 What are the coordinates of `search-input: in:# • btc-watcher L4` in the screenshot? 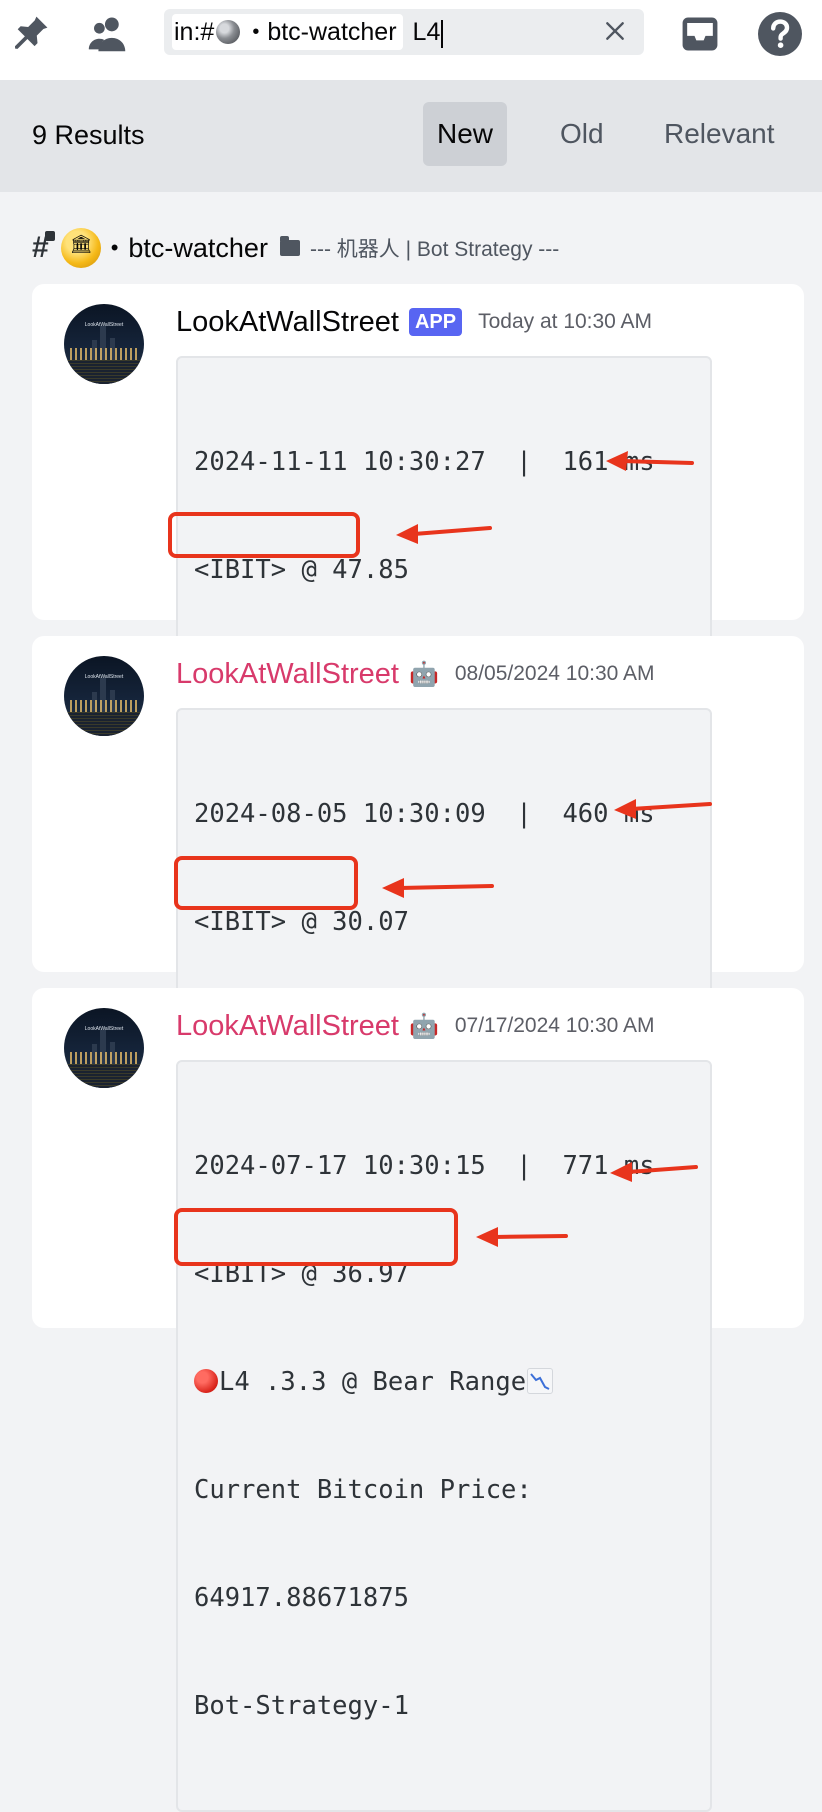 It's located at (404, 32).